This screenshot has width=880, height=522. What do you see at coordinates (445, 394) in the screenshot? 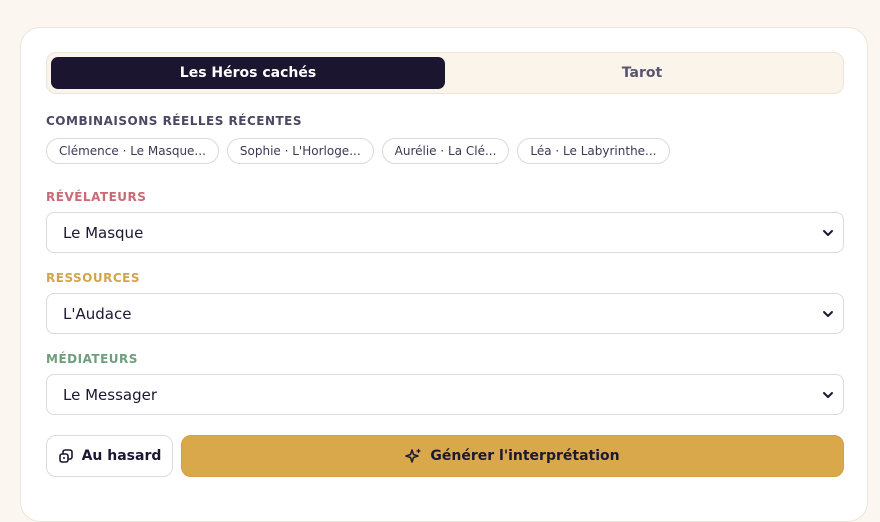
I see `mediateurs-select: Le Messager` at bounding box center [445, 394].